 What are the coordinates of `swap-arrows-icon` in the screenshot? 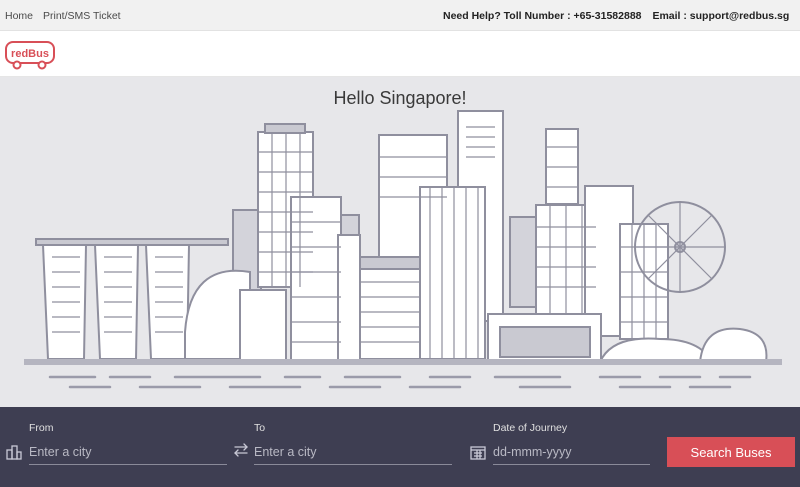 It's located at (241, 450).